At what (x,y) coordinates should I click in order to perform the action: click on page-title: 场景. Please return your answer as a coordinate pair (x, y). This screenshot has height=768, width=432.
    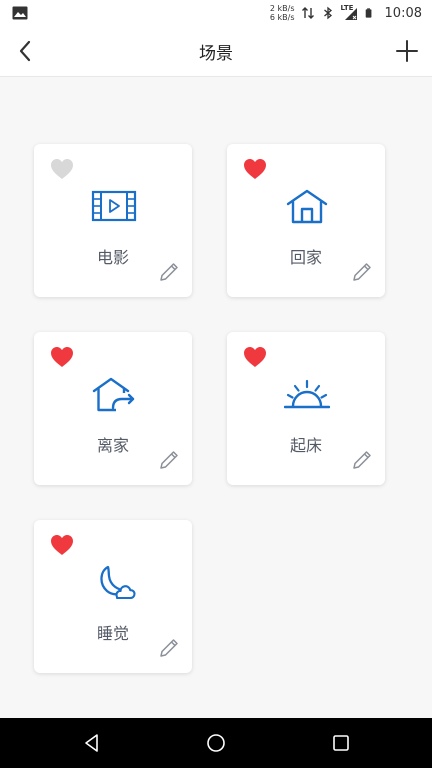
    Looking at the image, I should click on (216, 54).